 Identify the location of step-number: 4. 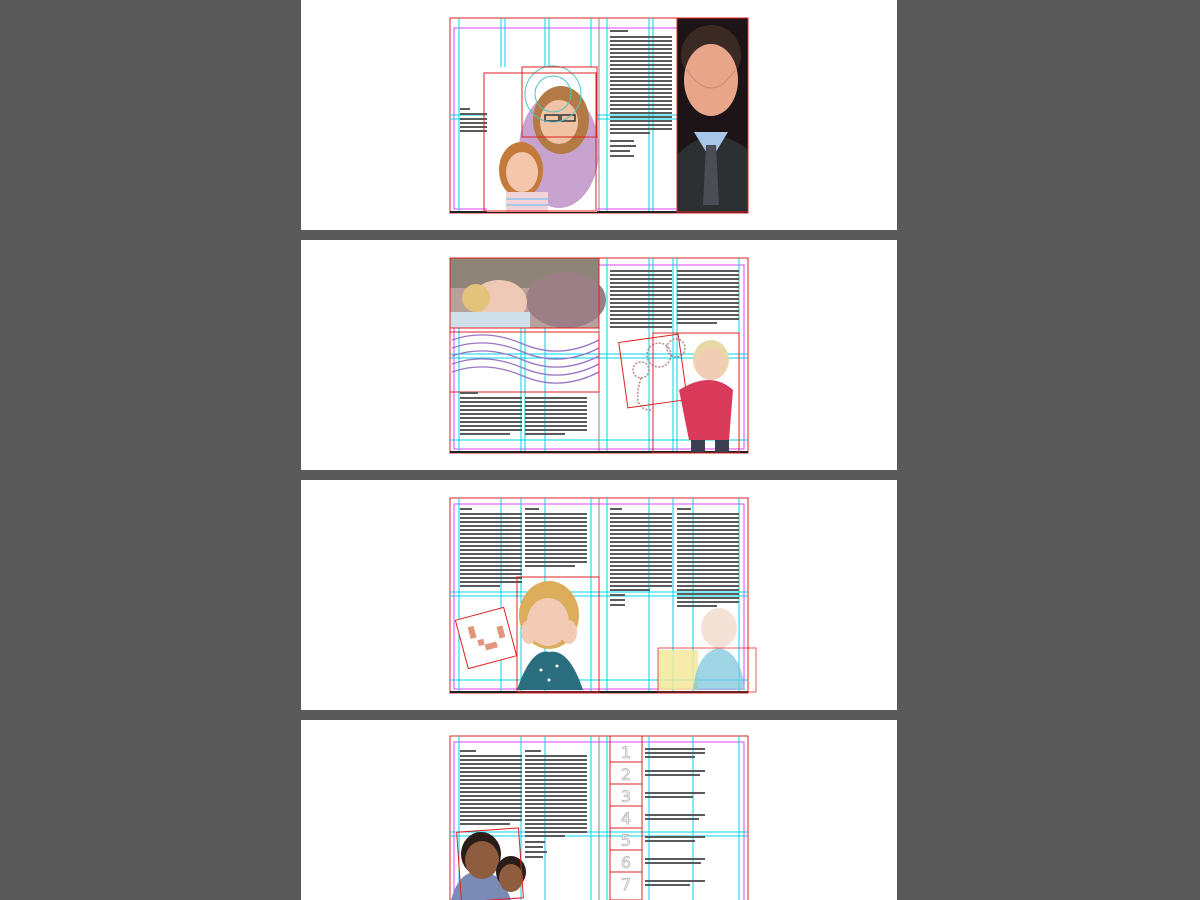
(626, 818).